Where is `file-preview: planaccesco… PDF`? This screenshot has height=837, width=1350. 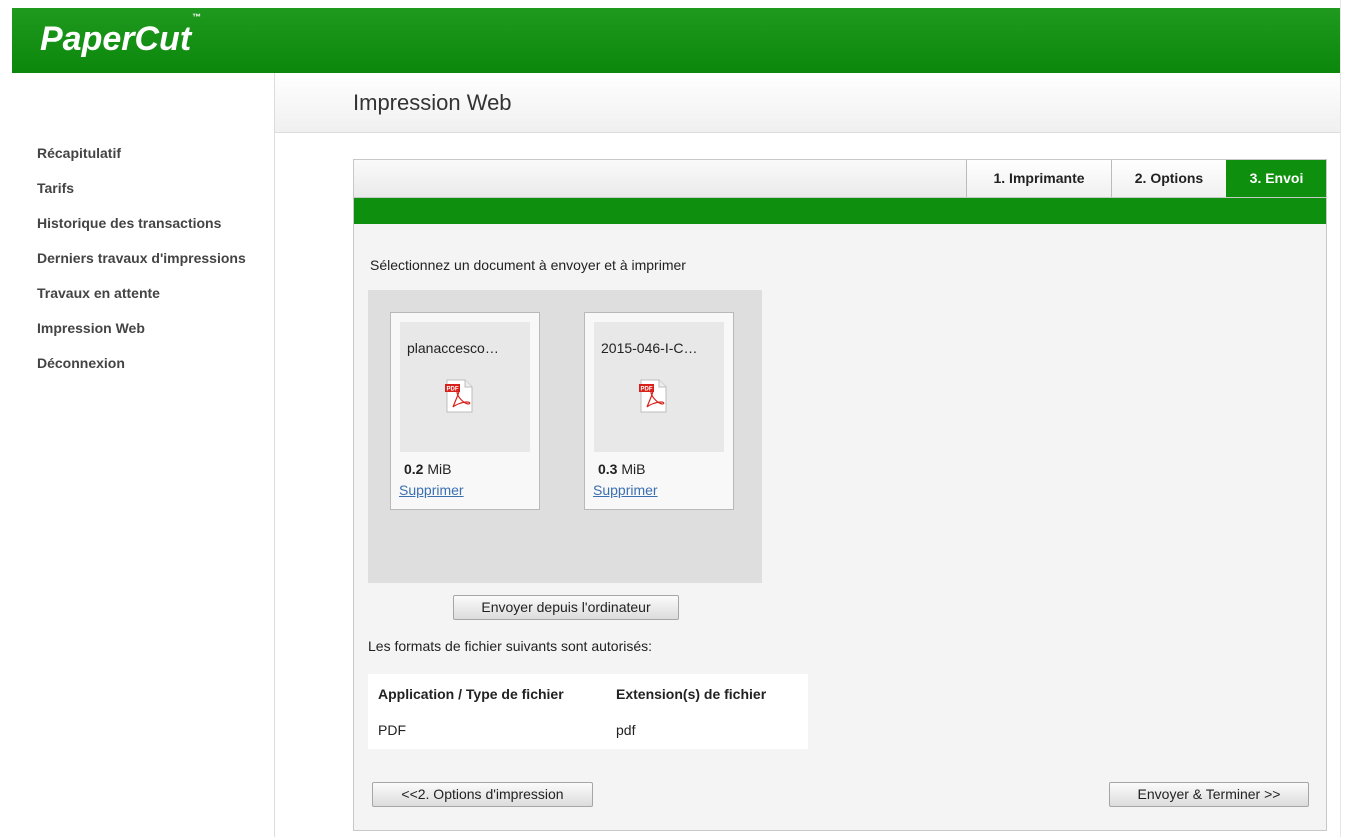 file-preview: planaccesco… PDF is located at coordinates (465, 387).